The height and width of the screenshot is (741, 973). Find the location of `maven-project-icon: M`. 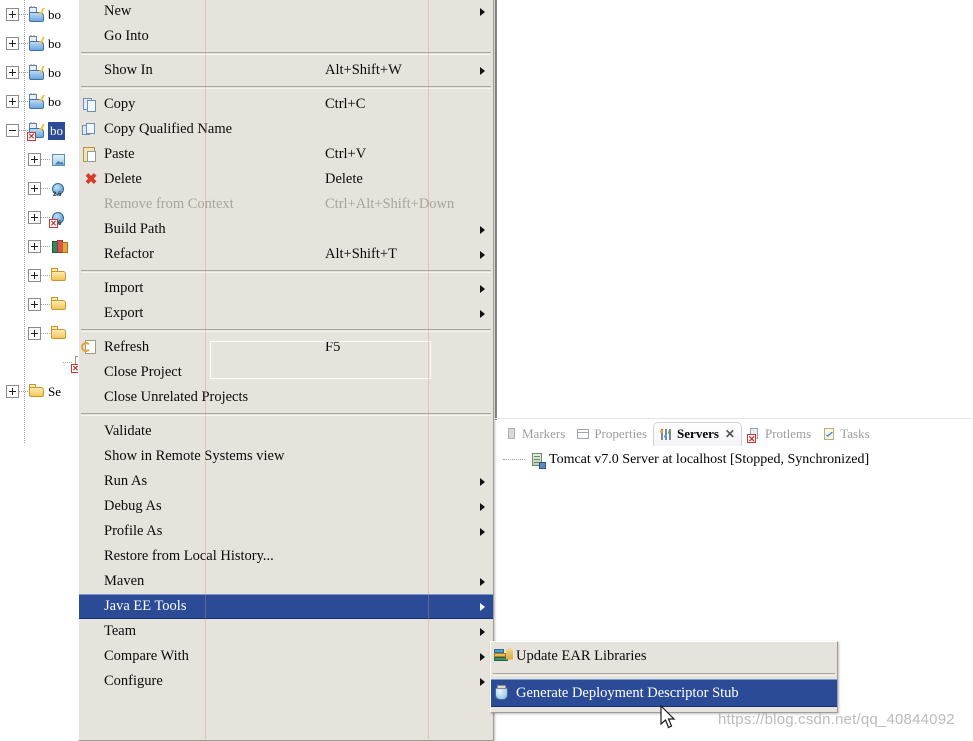

maven-project-icon: M is located at coordinates (36, 43).